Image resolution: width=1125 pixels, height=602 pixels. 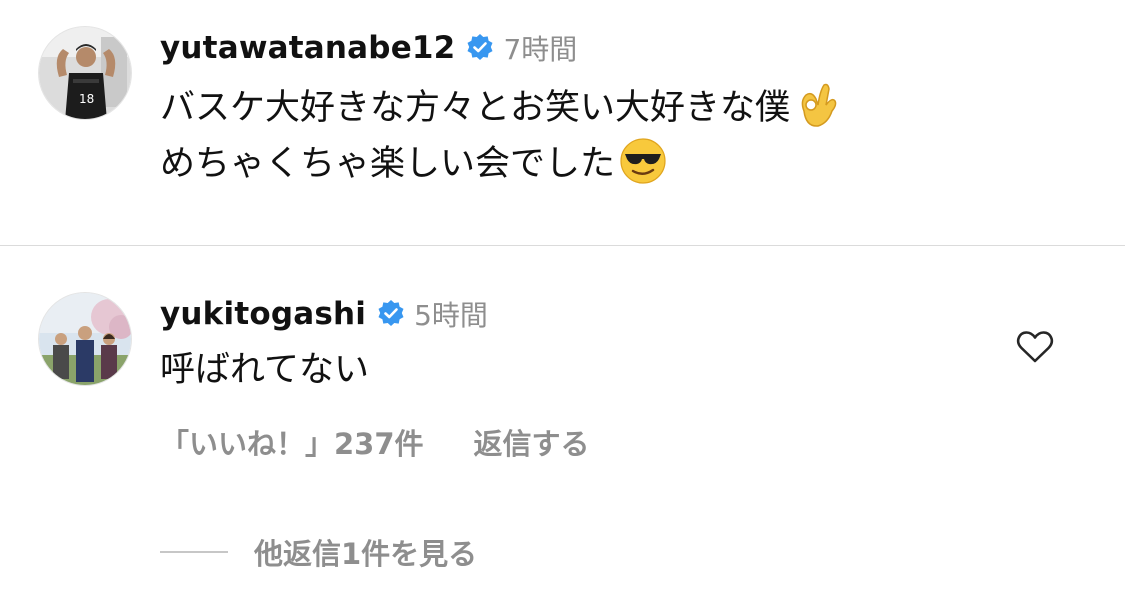 I want to click on comment-line-text: めちゃくちゃ楽しい会でした, so click(x=388, y=164).